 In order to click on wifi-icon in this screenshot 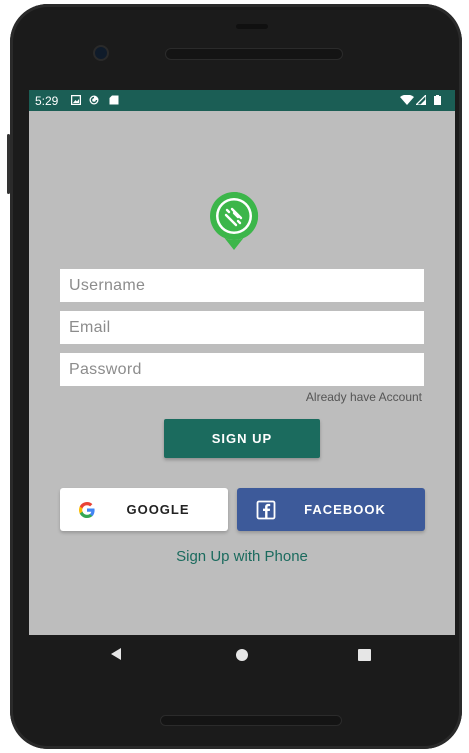, I will do `click(407, 100)`.